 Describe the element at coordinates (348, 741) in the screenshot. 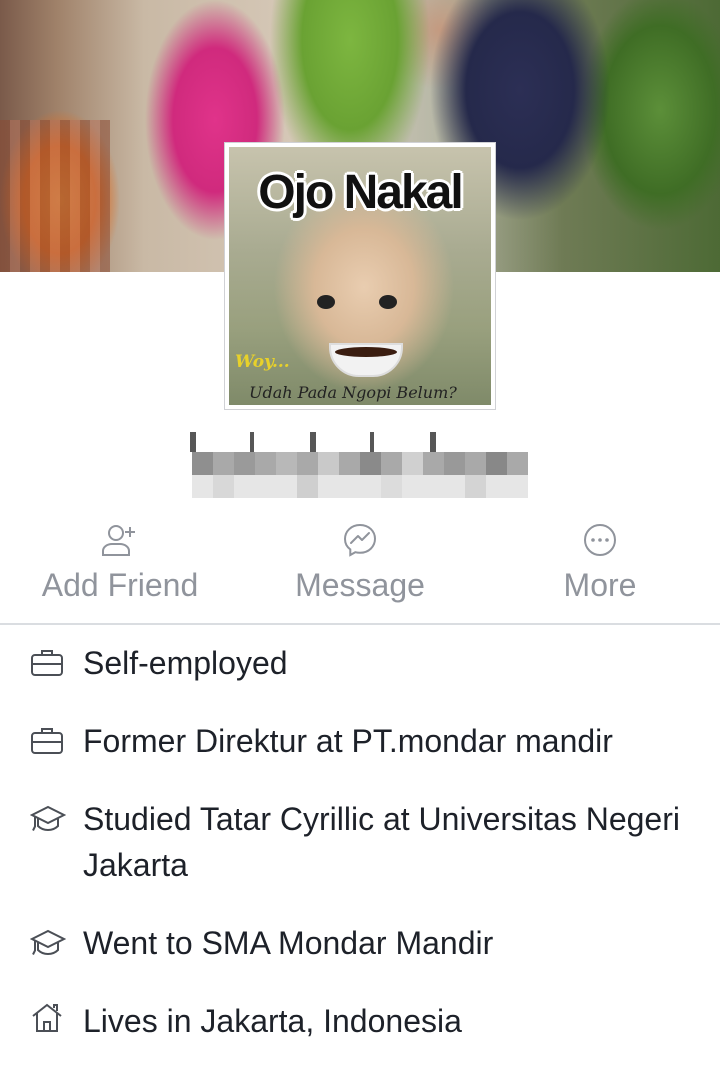

I see `intro-item-text: Former Direktur at PT.mondar mandir` at that location.